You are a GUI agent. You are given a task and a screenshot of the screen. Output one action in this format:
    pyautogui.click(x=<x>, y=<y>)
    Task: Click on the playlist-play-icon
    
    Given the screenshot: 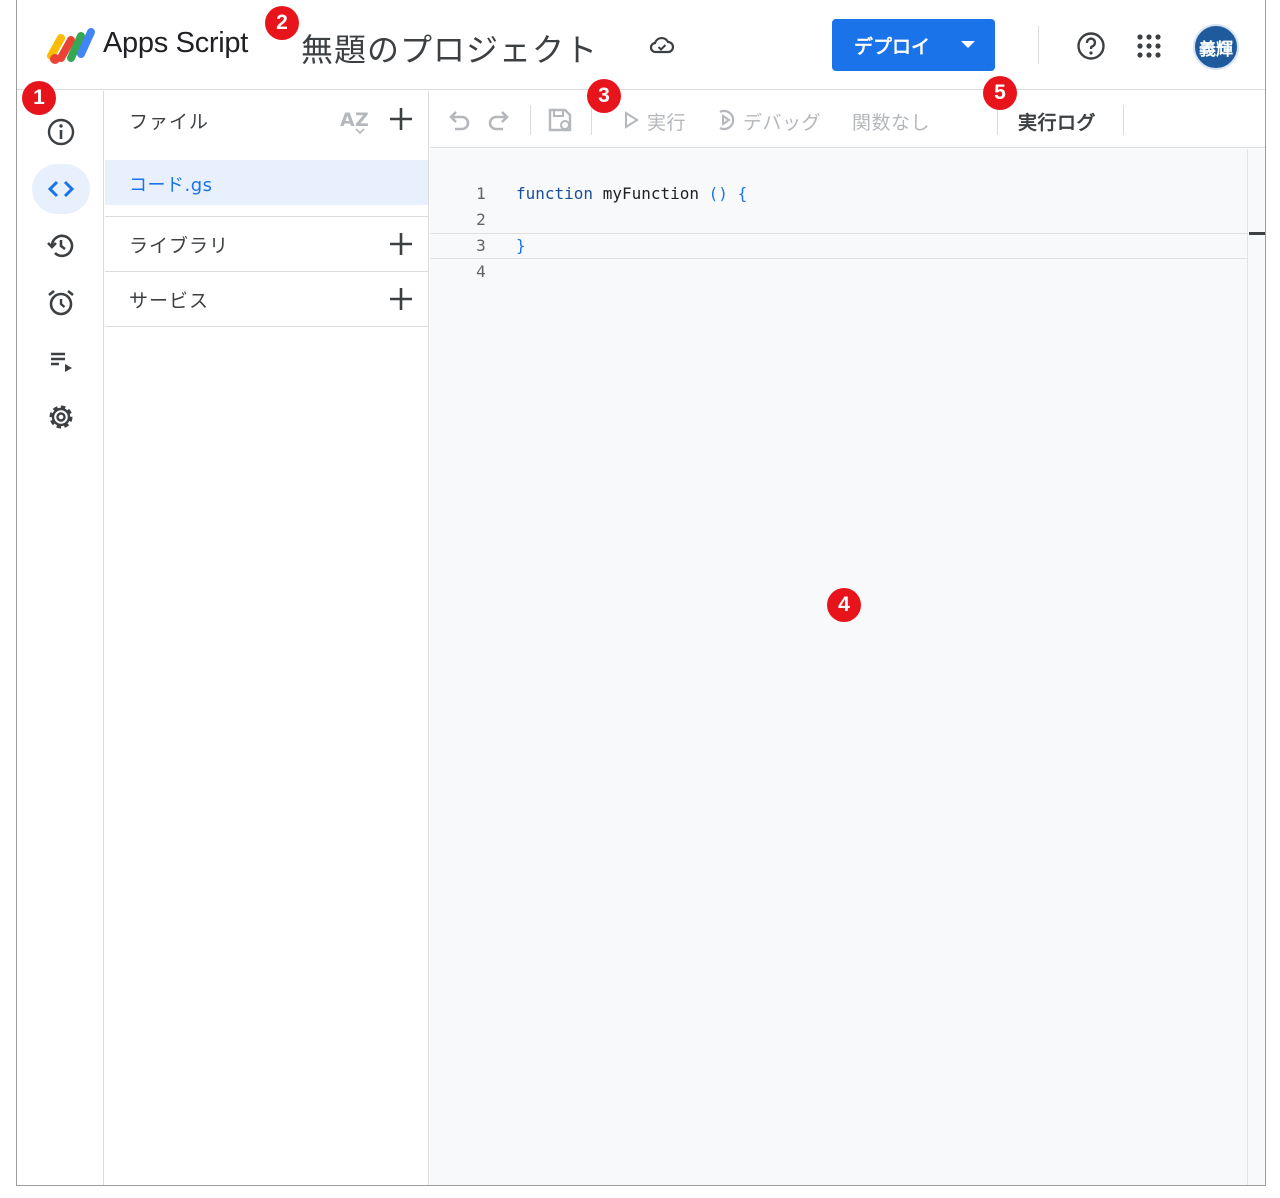 What is the action you would take?
    pyautogui.click(x=61, y=362)
    